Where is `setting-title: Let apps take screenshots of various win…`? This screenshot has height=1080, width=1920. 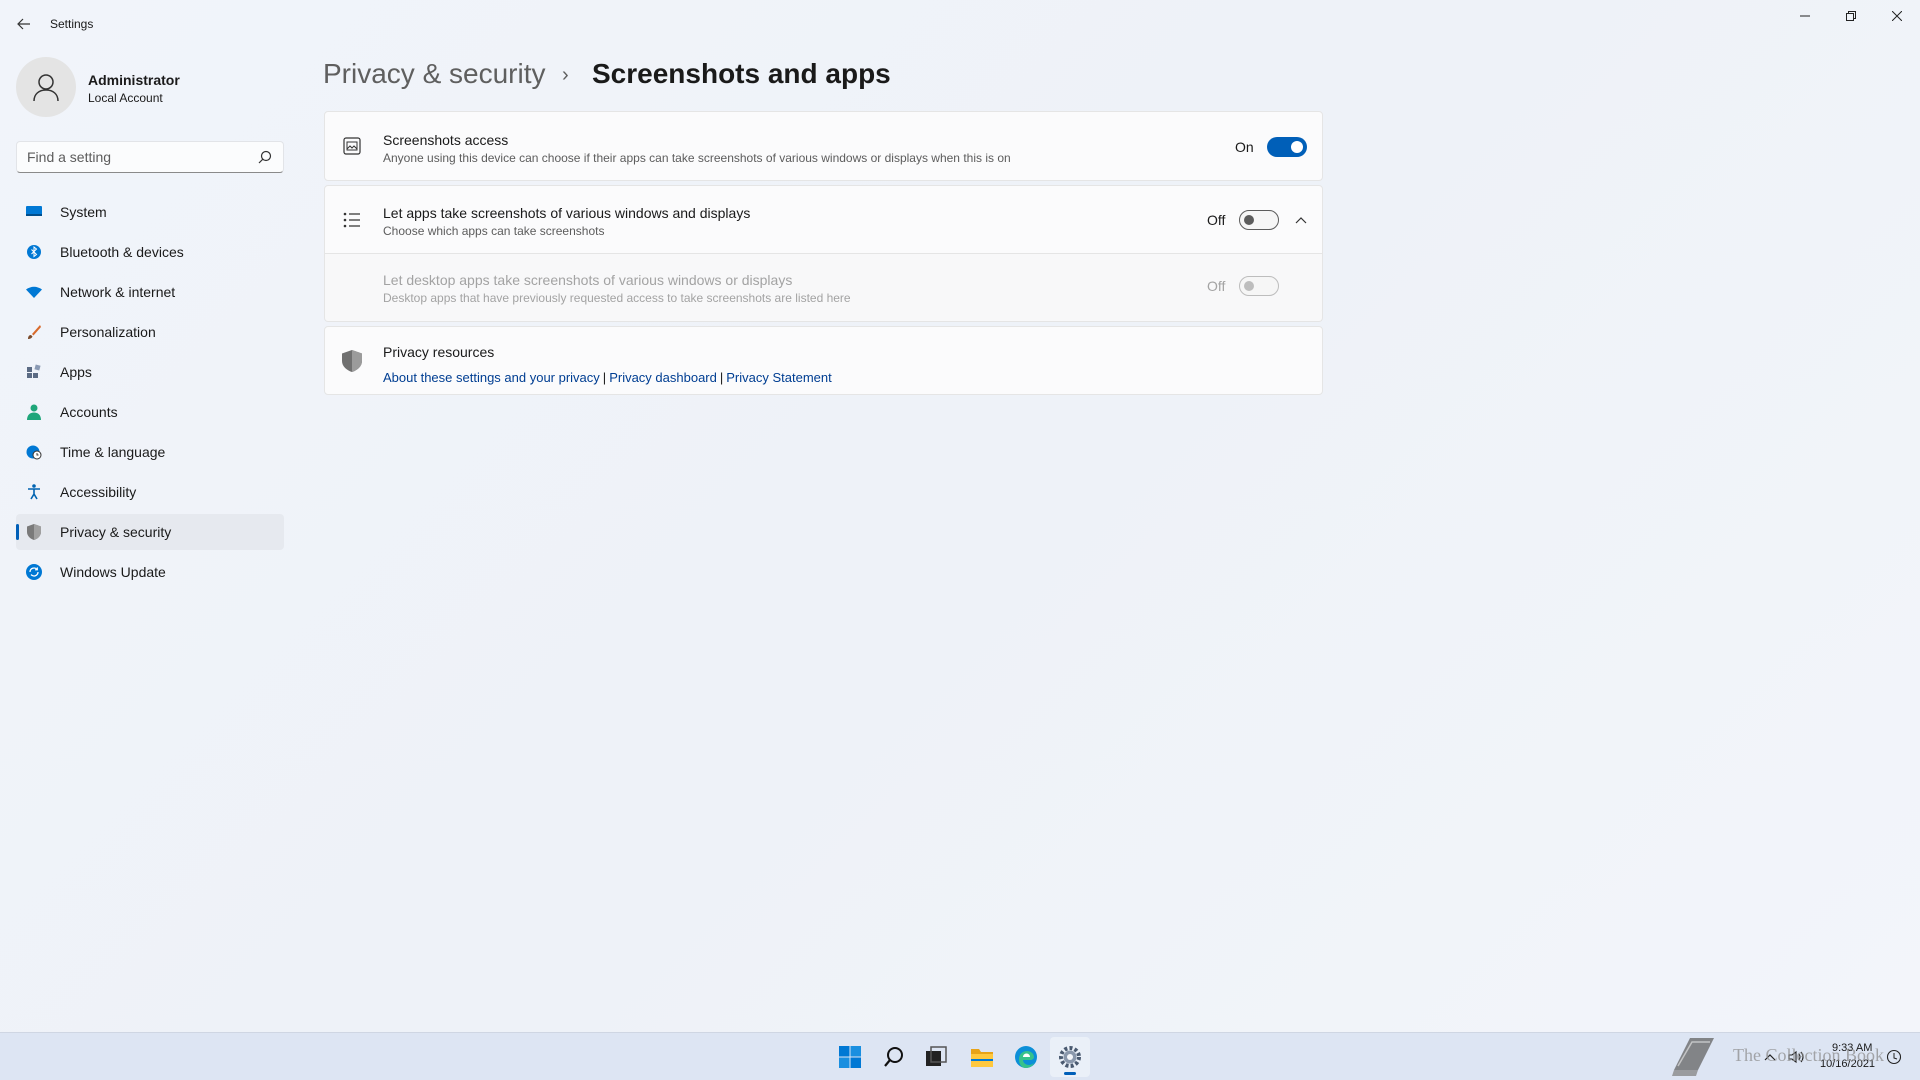 setting-title: Let apps take screenshots of various win… is located at coordinates (567, 213).